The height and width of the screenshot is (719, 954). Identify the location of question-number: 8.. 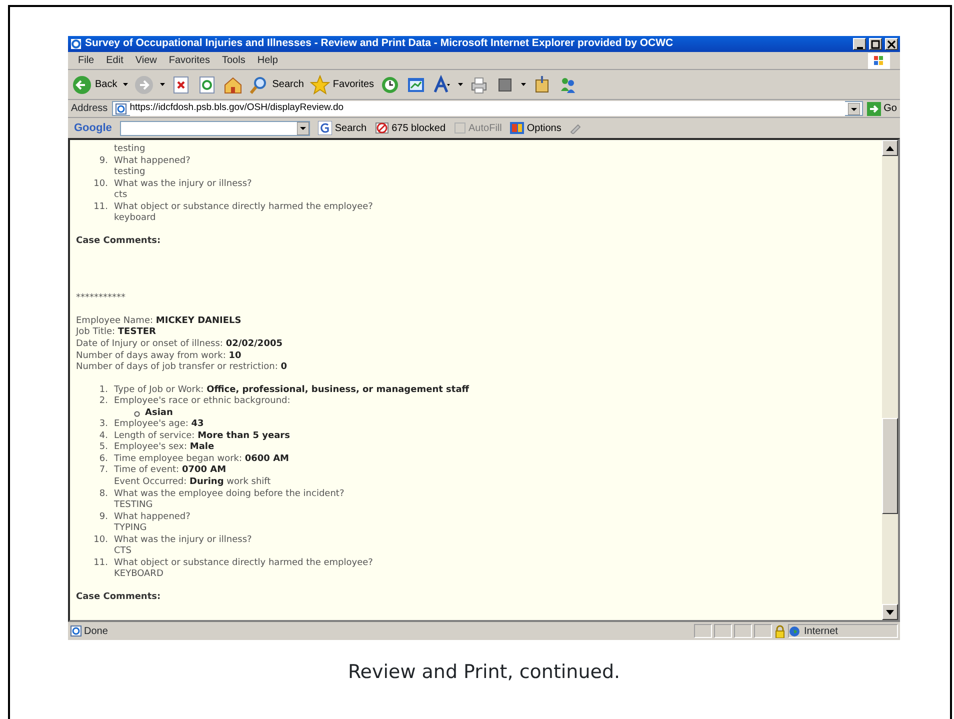
(103, 494).